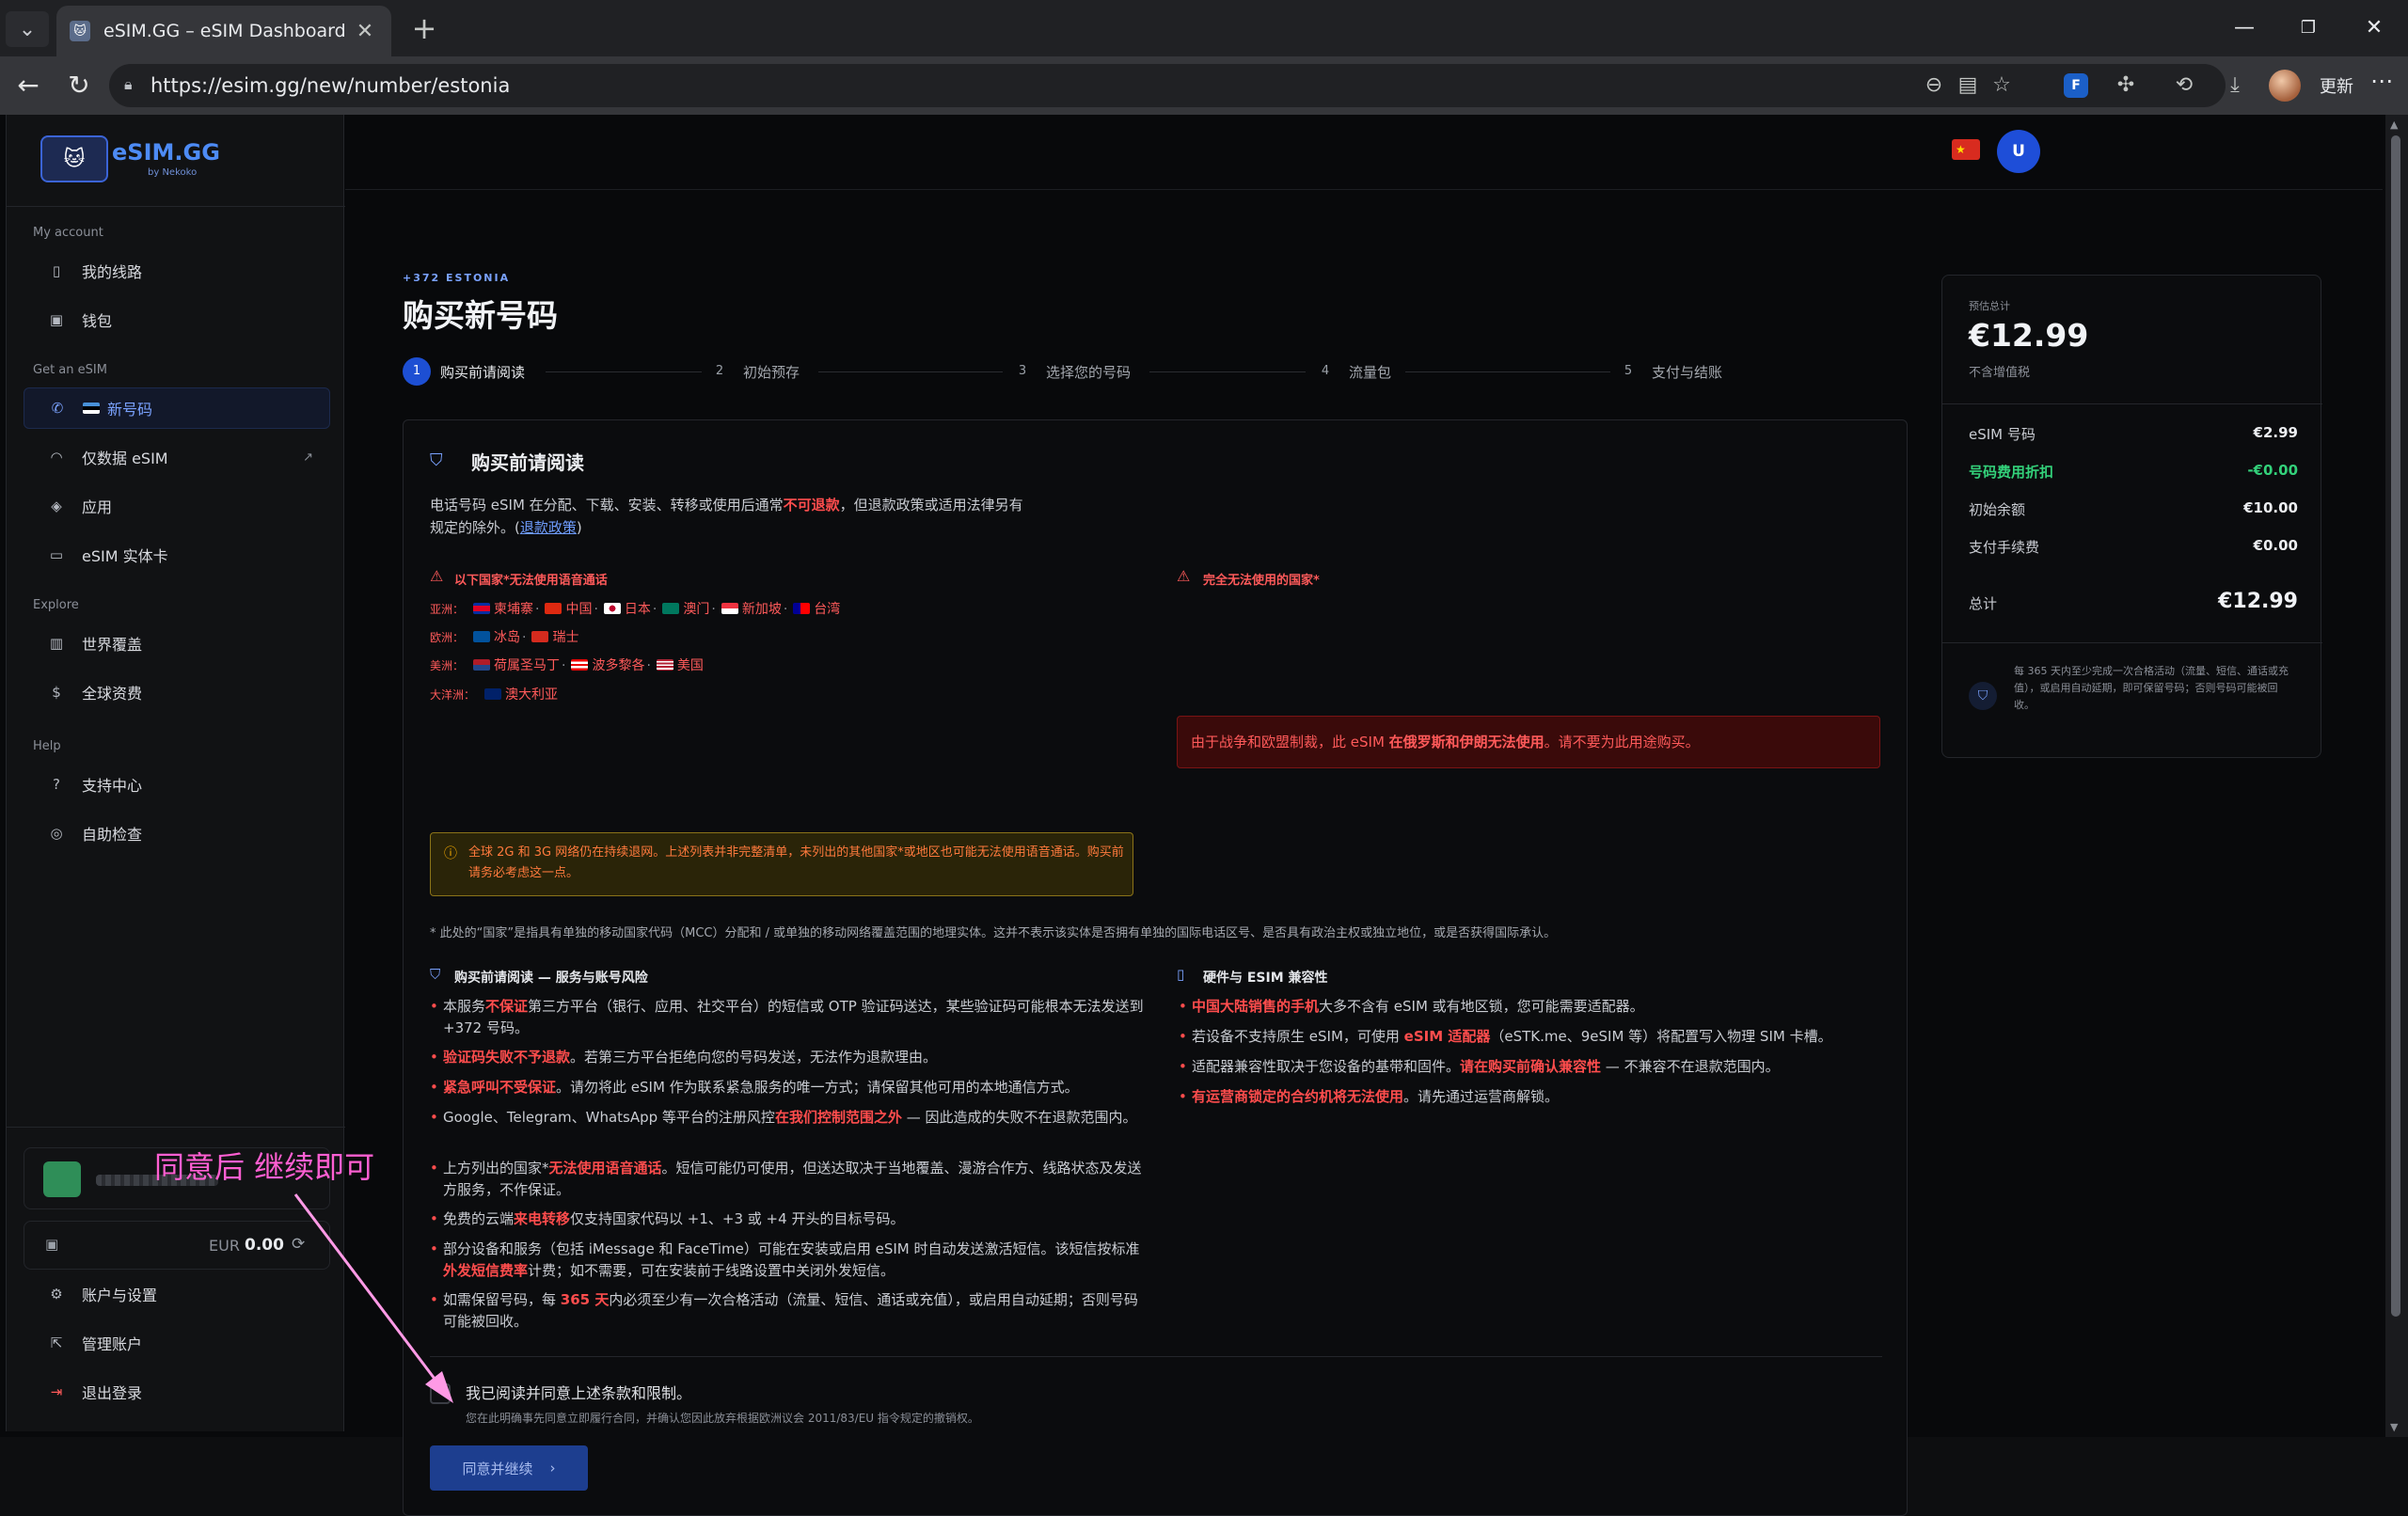 This screenshot has height=1516, width=2408. I want to click on intro-part: ，但退款政策或适用法律另有, so click(931, 505).